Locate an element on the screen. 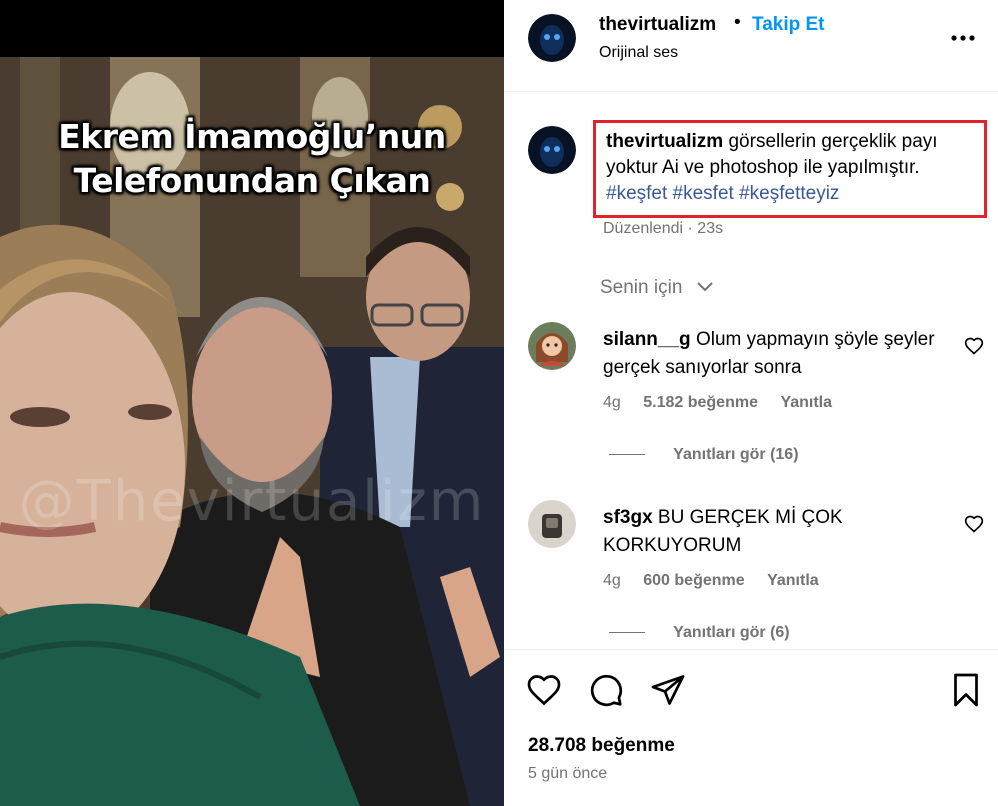  caption-avatar is located at coordinates (552, 150).